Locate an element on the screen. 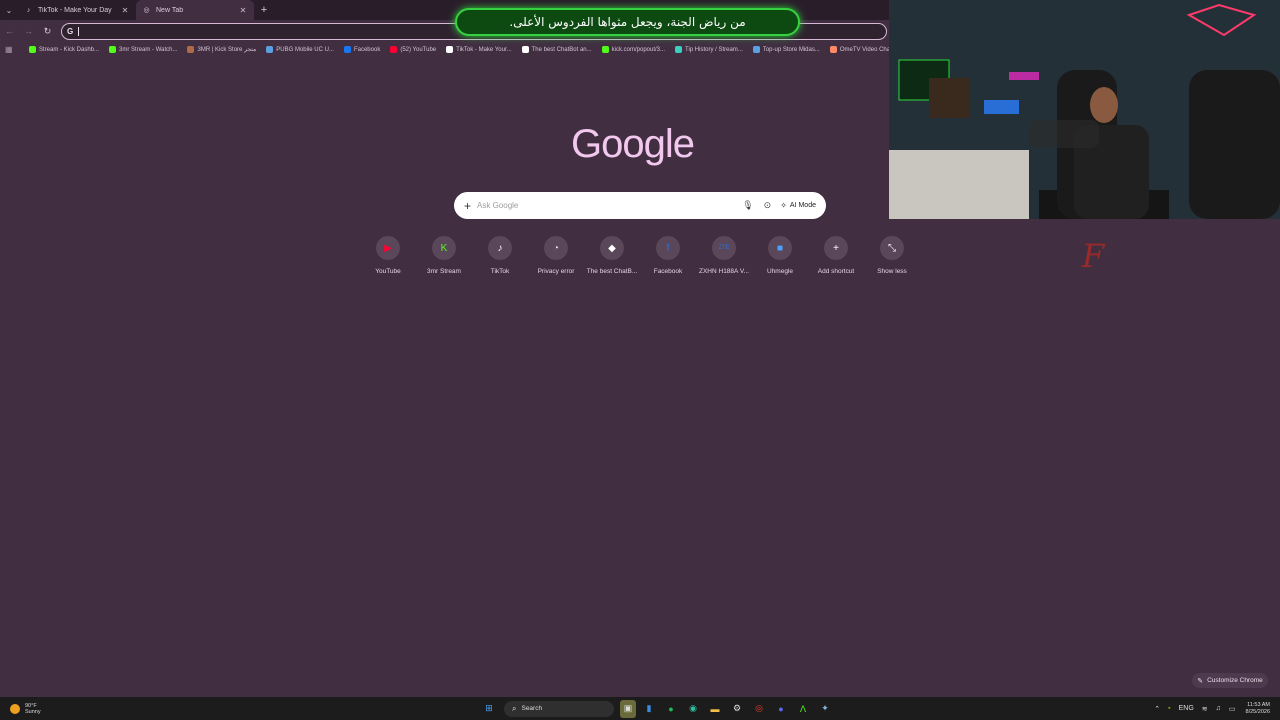 Image resolution: width=1280 pixels, height=720 pixels. volume-icon: ♫ is located at coordinates (1218, 708).